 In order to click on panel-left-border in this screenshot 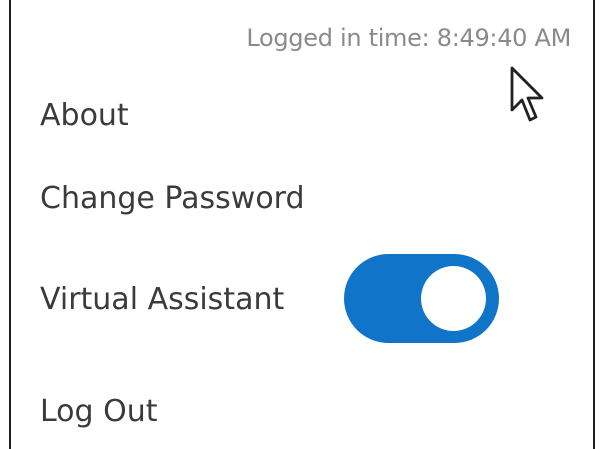, I will do `click(10, 224)`.